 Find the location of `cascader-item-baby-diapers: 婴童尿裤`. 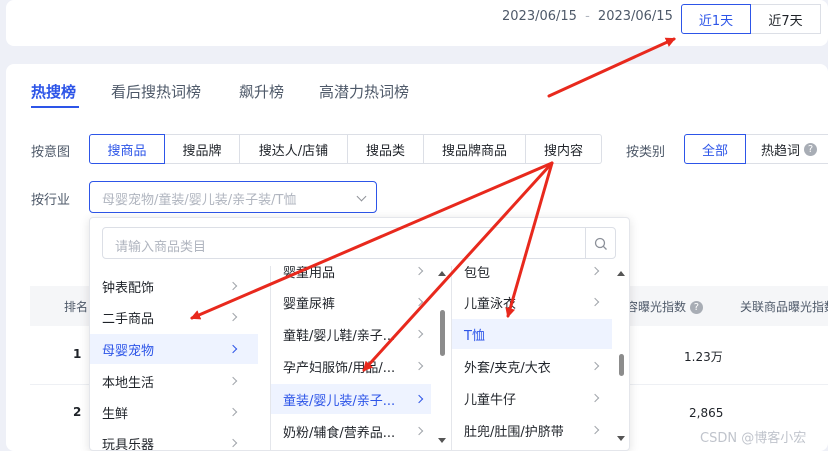

cascader-item-baby-diapers: 婴童尿裤 is located at coordinates (351, 302).